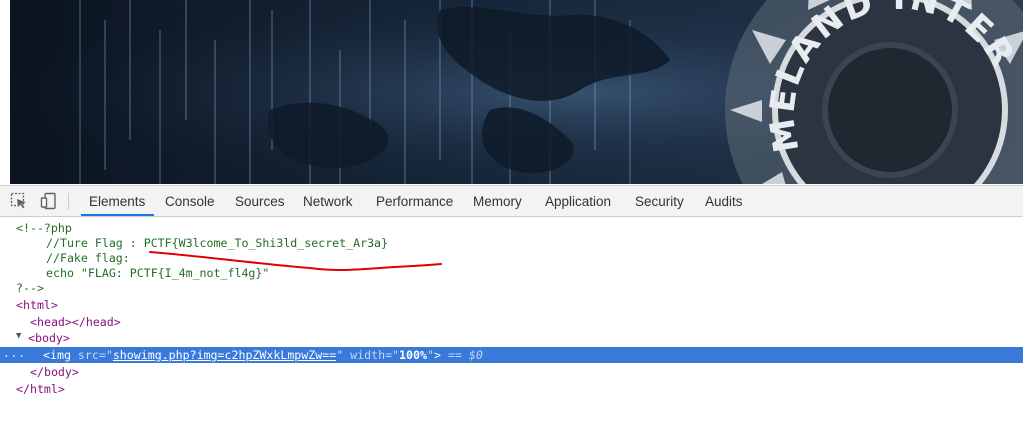 The height and width of the screenshot is (426, 1023). What do you see at coordinates (57, 355) in the screenshot?
I see `img-open-tag: <img` at bounding box center [57, 355].